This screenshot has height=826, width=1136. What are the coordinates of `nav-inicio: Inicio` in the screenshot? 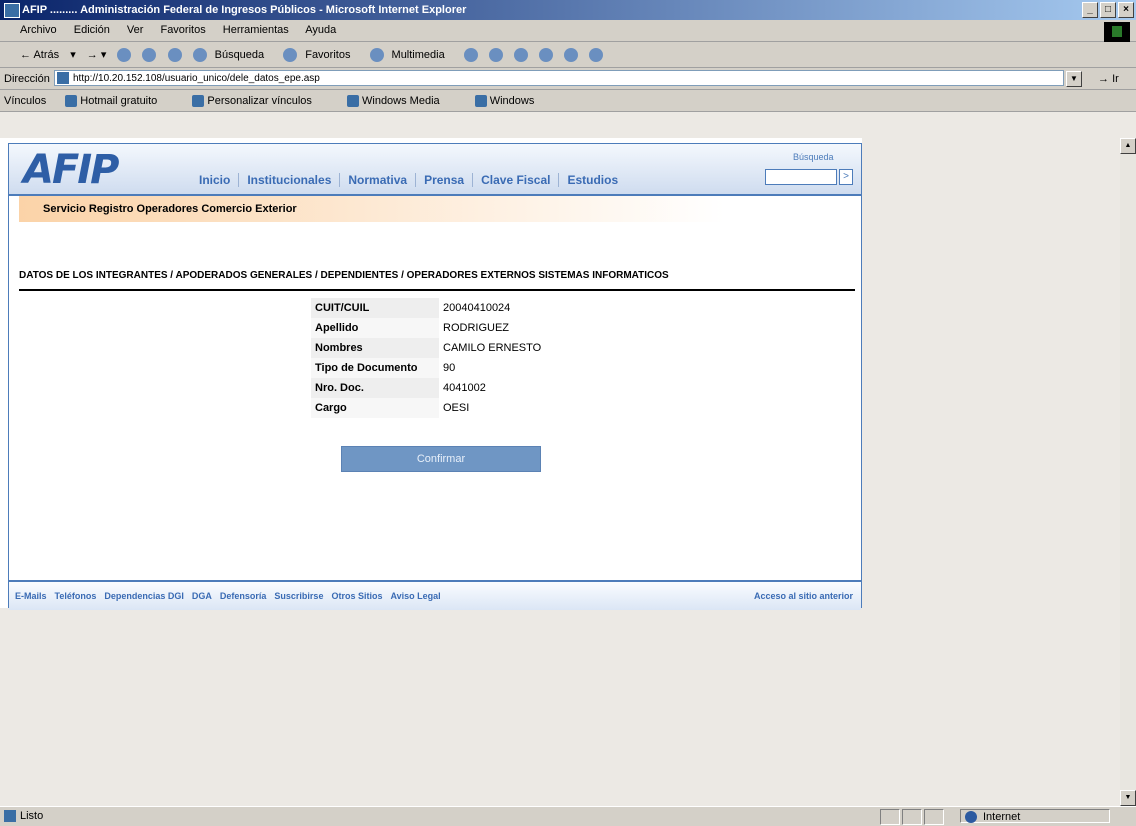 It's located at (214, 180).